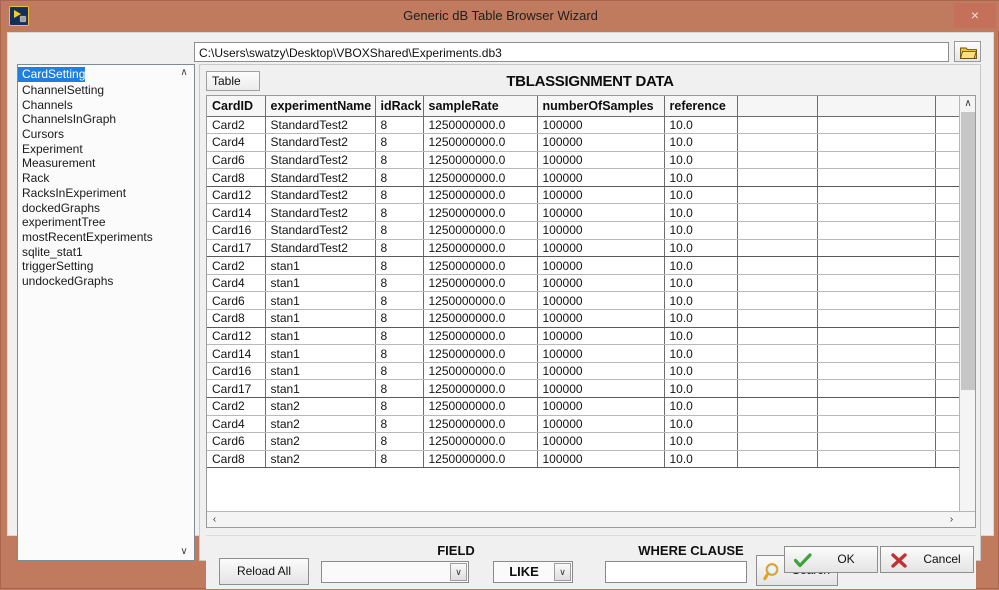 The image size is (999, 590). What do you see at coordinates (184, 73) in the screenshot?
I see `sidebar-scroll-up-icon: ∧` at bounding box center [184, 73].